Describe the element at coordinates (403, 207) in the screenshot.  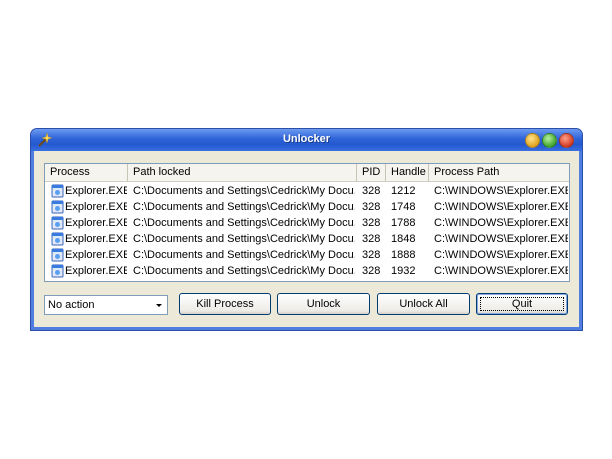
I see `cell-handle: 1748` at that location.